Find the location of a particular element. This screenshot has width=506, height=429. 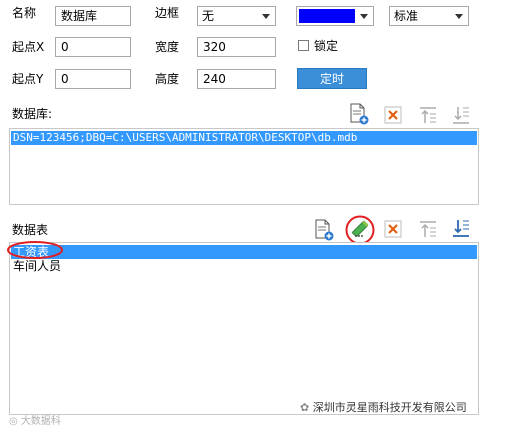

lock-label: 锁定 is located at coordinates (326, 46).